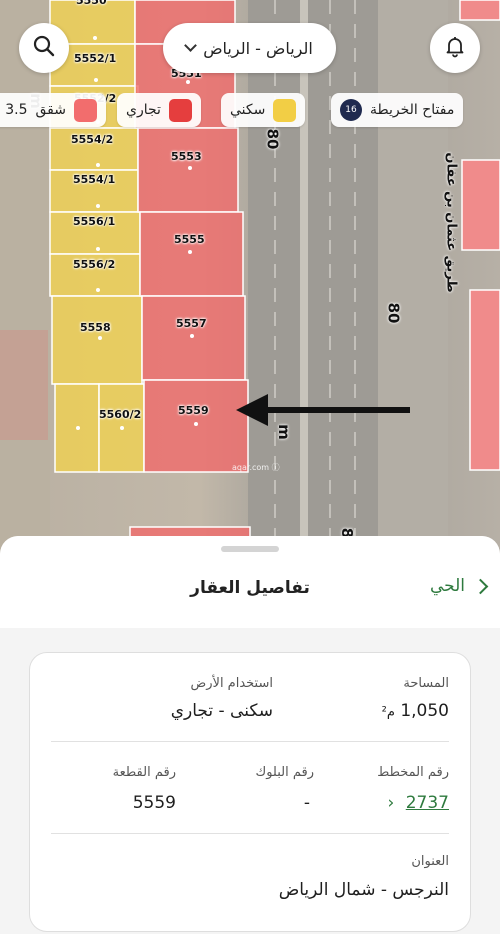 The image size is (500, 934). What do you see at coordinates (94, 179) in the screenshot?
I see `parcel-label: 5554/1` at bounding box center [94, 179].